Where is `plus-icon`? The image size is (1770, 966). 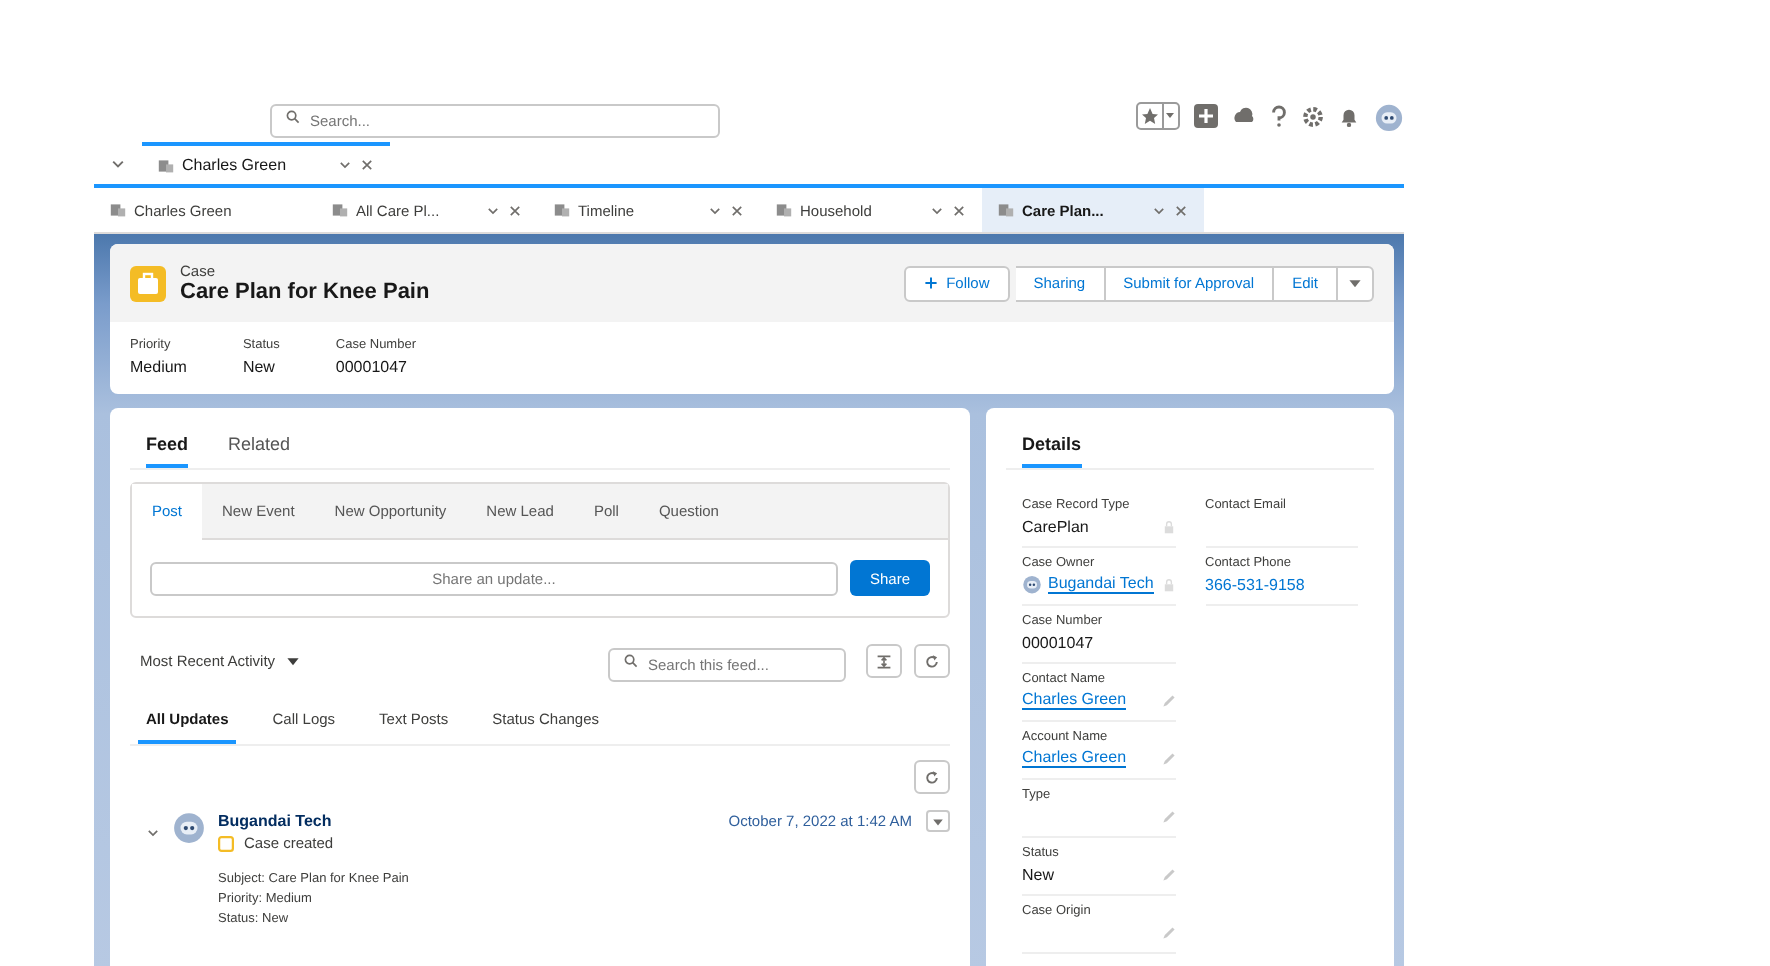
plus-icon is located at coordinates (931, 283).